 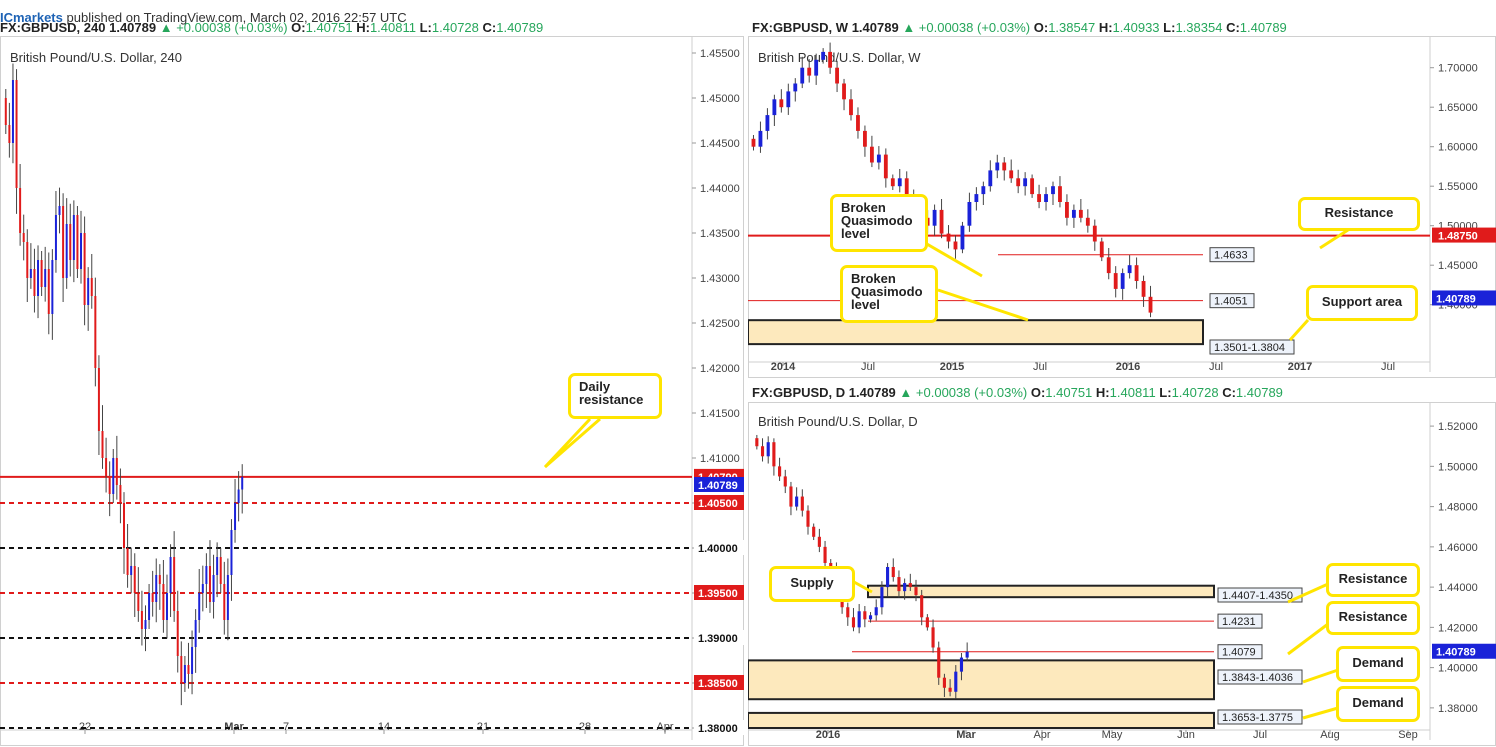 I want to click on callout-supply: Supply, so click(x=812, y=584).